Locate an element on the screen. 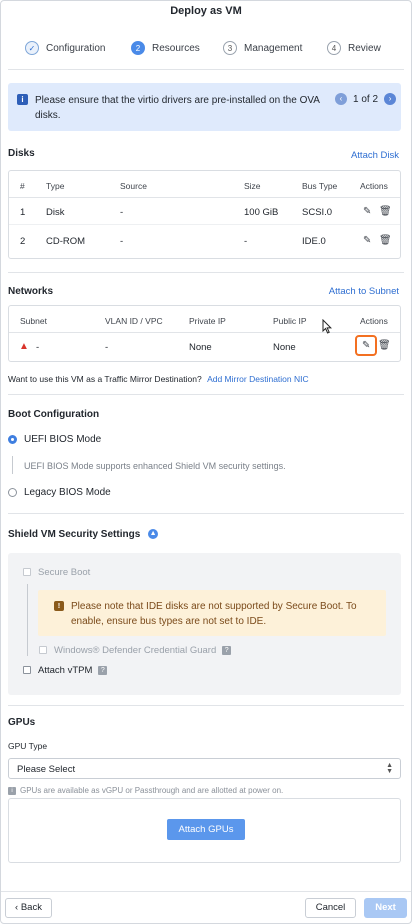 The height and width of the screenshot is (924, 412). step-number: 3 is located at coordinates (230, 48).